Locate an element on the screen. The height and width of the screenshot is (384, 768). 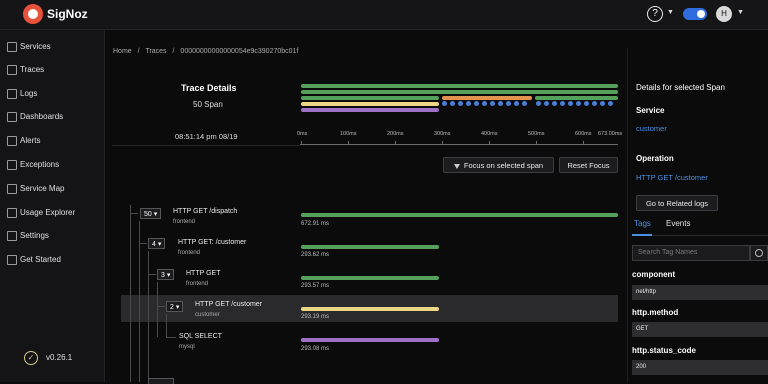
toggle-knob is located at coordinates (701, 14).